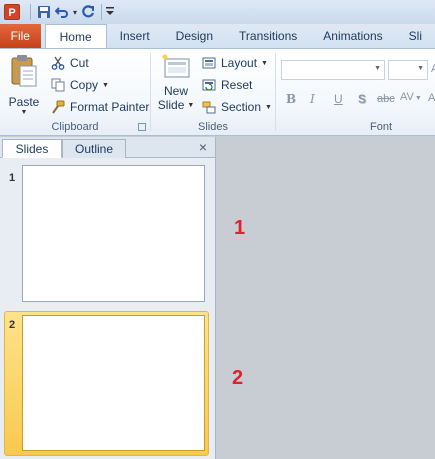  Describe the element at coordinates (355, 92) in the screenshot. I see `font-group: ▼ ▼ A B I U S abc AV▼ Aa Font` at that location.